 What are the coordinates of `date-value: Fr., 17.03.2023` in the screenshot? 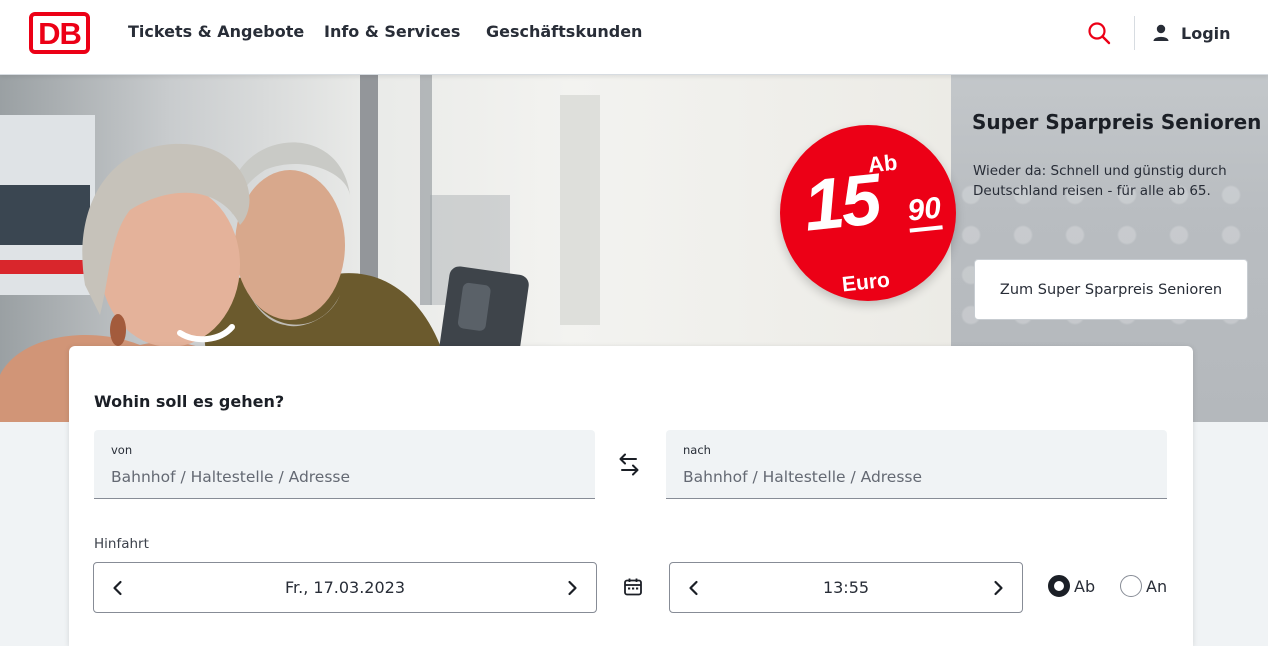 It's located at (345, 587).